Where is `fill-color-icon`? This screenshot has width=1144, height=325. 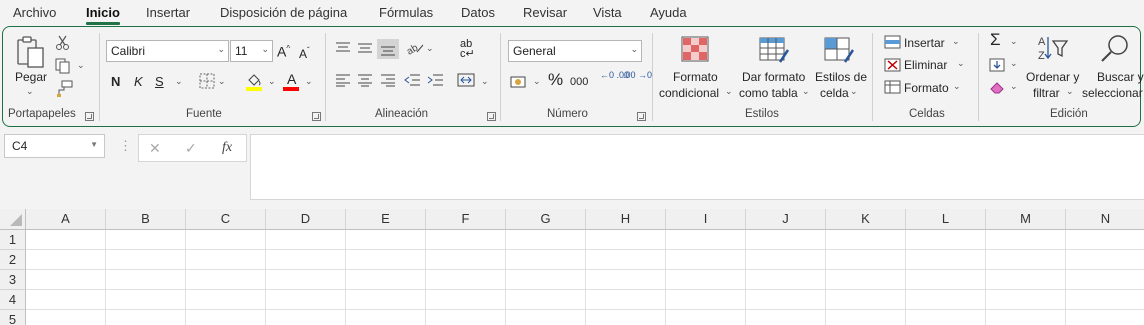 fill-color-icon is located at coordinates (254, 82).